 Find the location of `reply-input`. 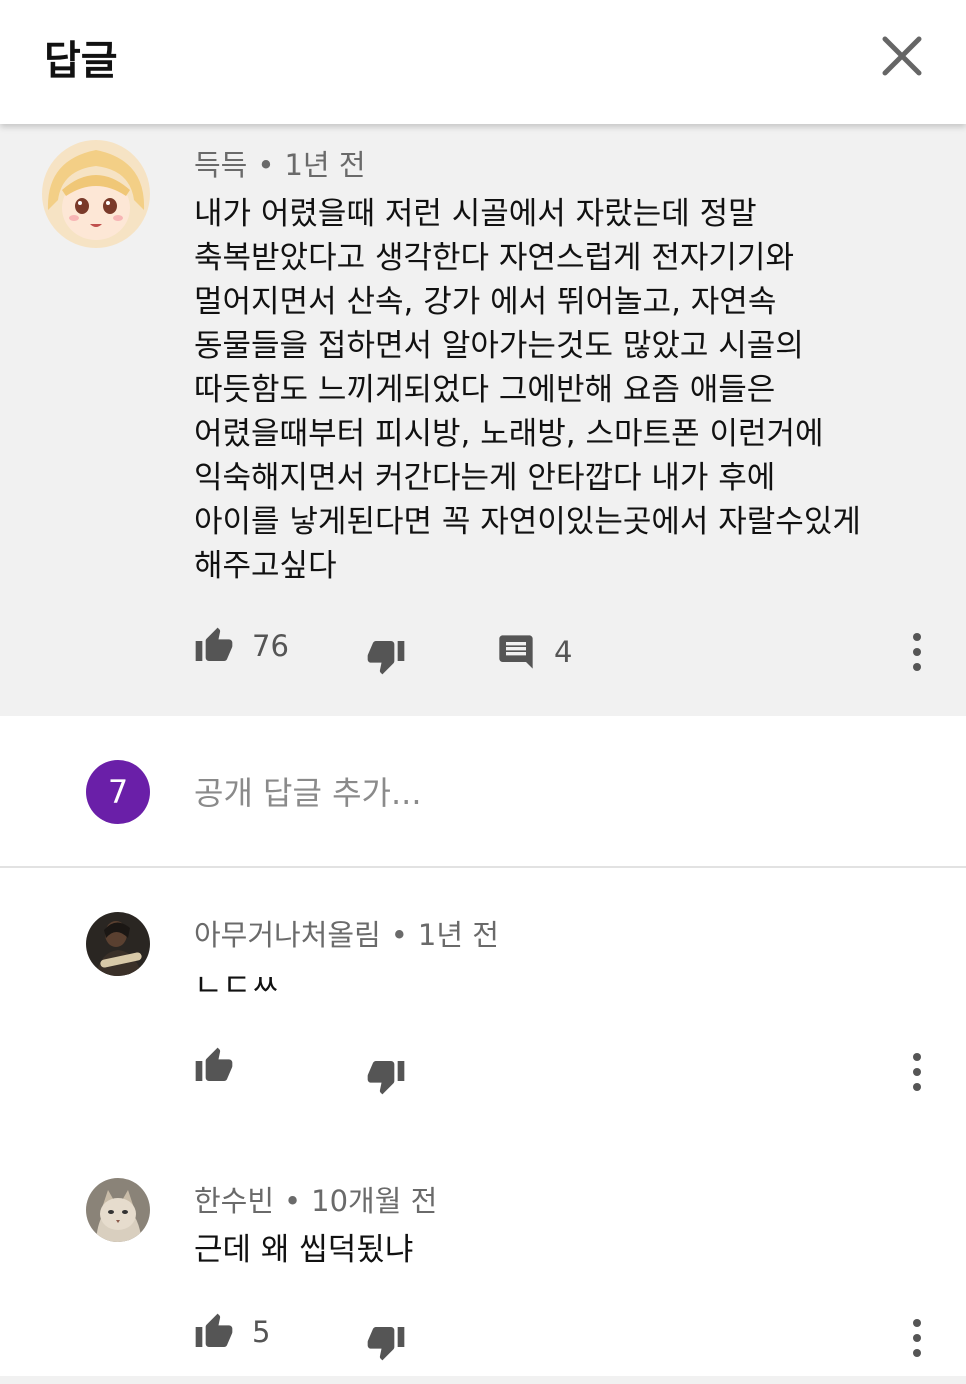

reply-input is located at coordinates (544, 793).